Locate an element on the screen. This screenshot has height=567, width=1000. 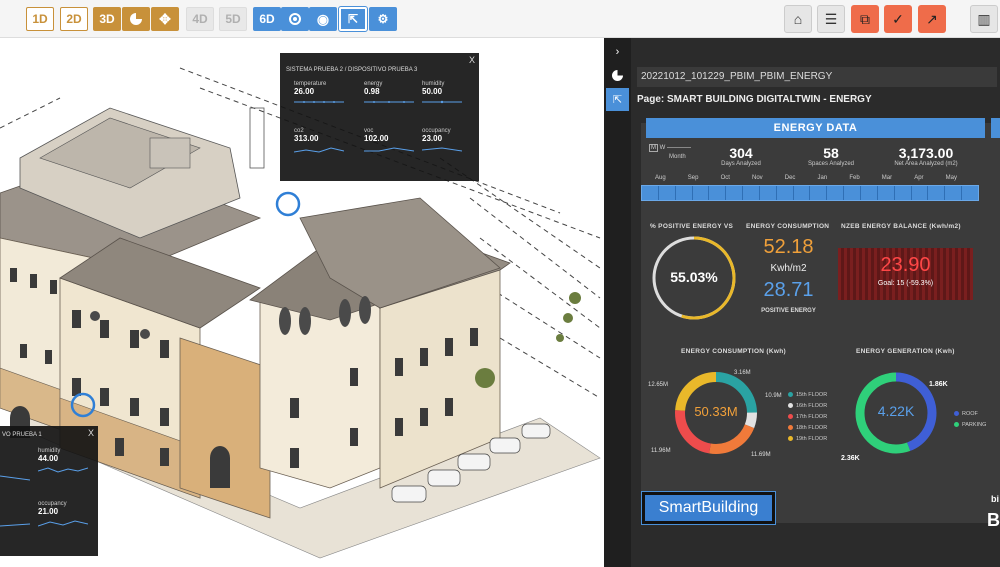
positive-energy-label: POSITIVE ENERGY is located at coordinates (788, 311).